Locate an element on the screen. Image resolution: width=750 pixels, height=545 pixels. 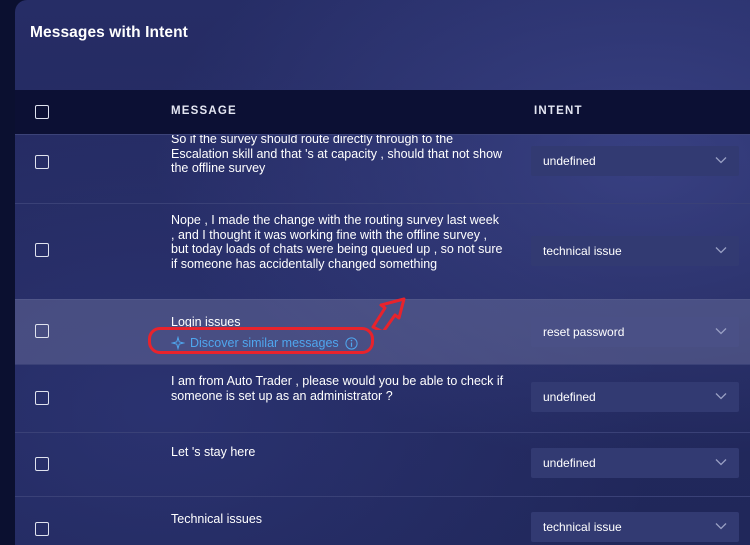
message-line: Let 's stay here is located at coordinates (213, 452).